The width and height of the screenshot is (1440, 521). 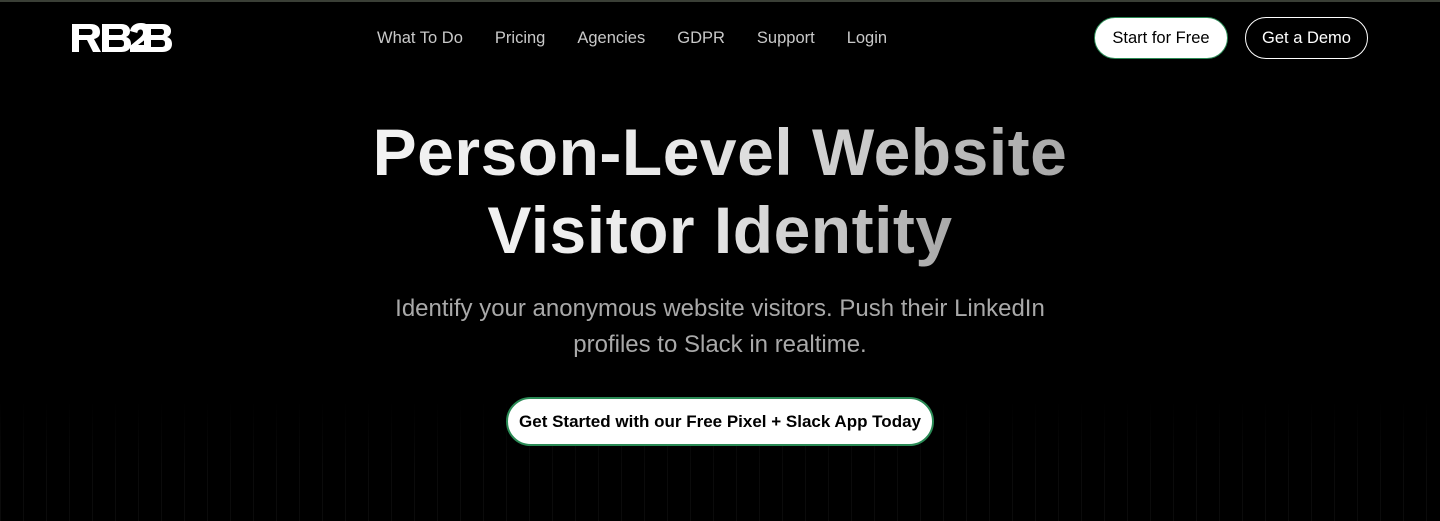 I want to click on nav-what-to-do: What To Do, so click(x=420, y=38).